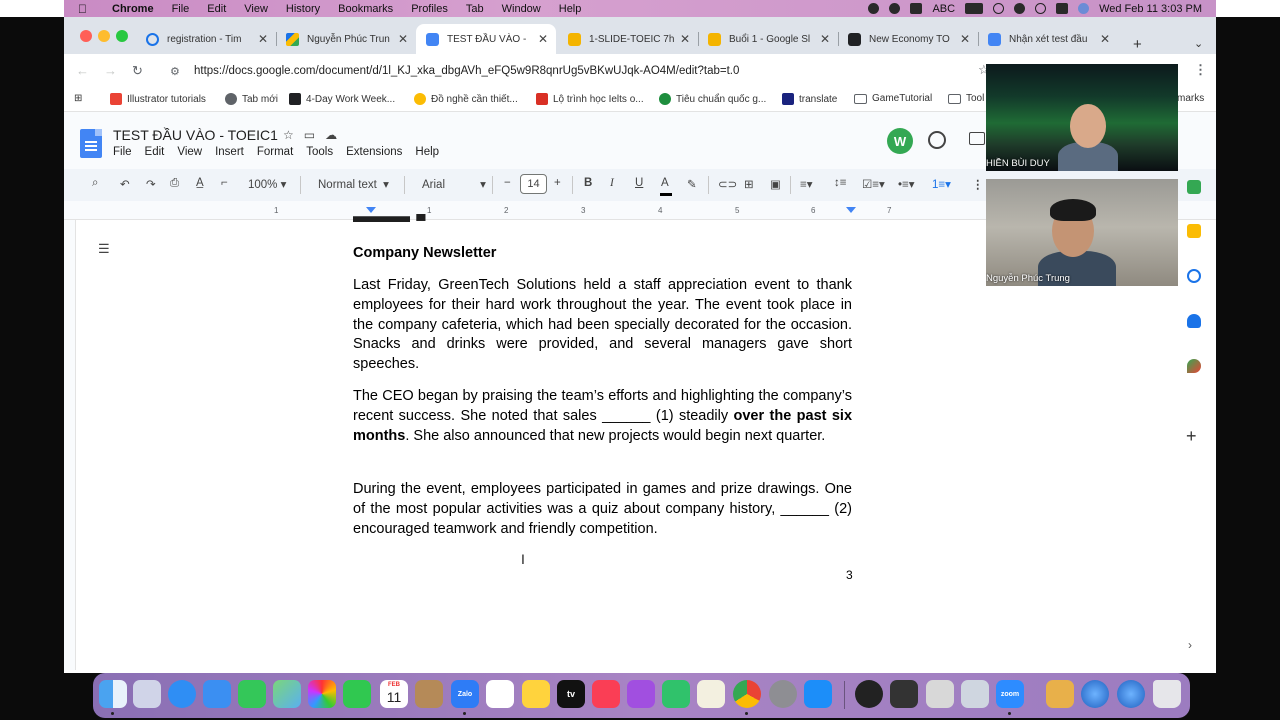 The image size is (1280, 720). Describe the element at coordinates (346, 39) in the screenshot. I see `tab-nguyen-phuc-trung: Nguyễn Phúc Trun ✕` at that location.